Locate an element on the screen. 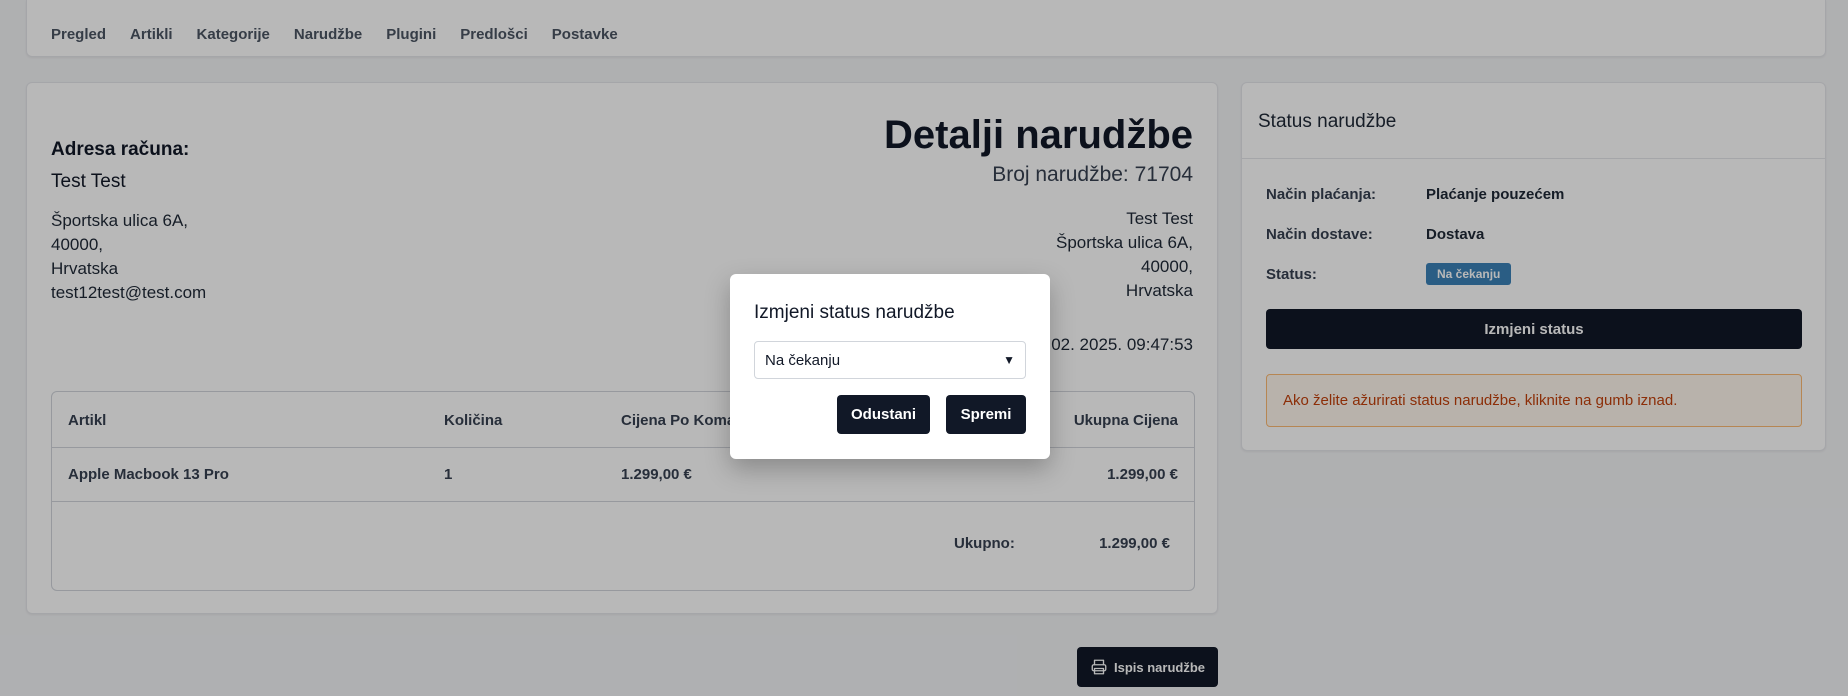 This screenshot has height=696, width=1848. chevron-down-icon: ▼ is located at coordinates (1009, 360).